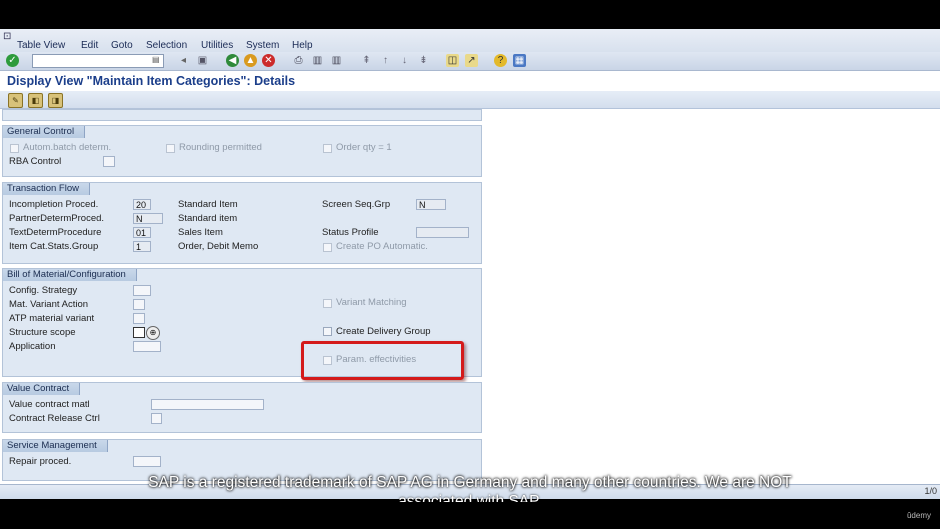 This screenshot has height=529, width=940. What do you see at coordinates (356, 204) in the screenshot?
I see `screen-seq-label: Screen Seq.Grp` at bounding box center [356, 204].